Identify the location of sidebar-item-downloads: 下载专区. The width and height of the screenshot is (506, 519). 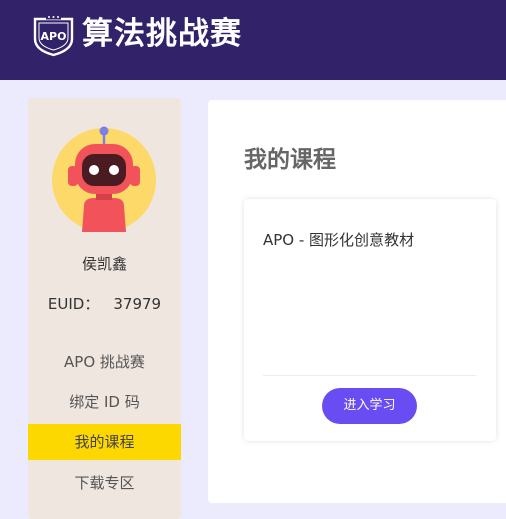
(104, 483).